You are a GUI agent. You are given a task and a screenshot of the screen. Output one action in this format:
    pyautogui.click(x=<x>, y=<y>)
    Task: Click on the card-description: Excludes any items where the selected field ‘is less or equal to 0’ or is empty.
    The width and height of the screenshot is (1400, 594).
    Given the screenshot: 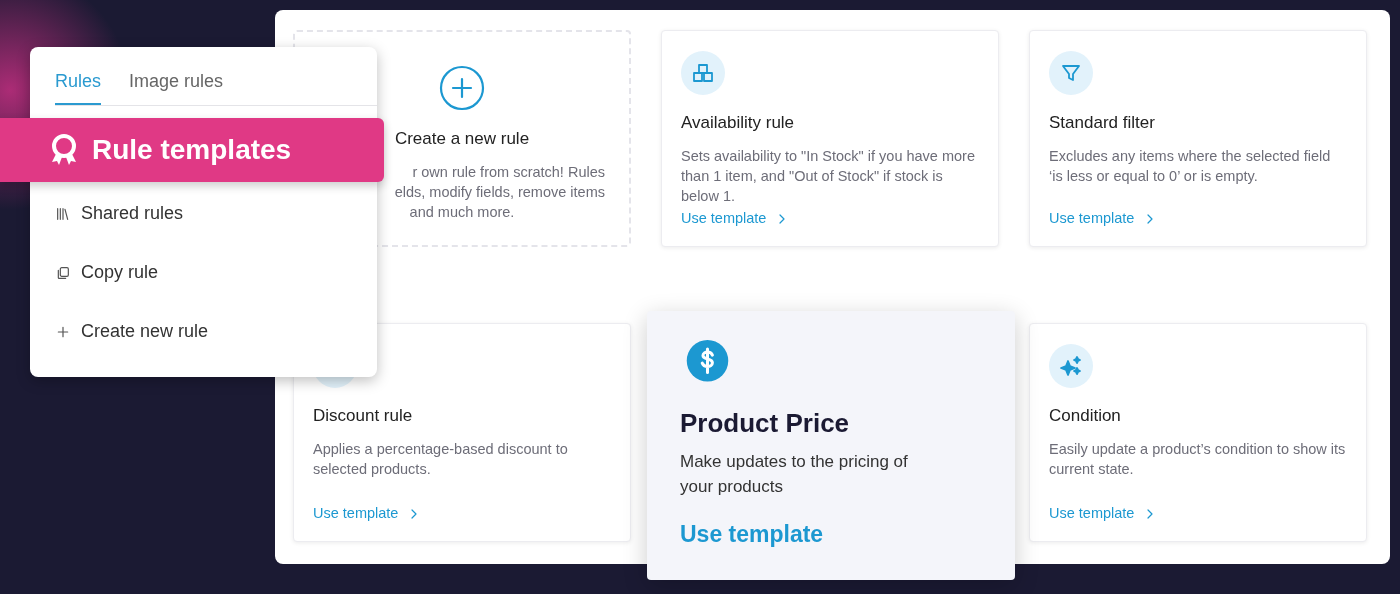 What is the action you would take?
    pyautogui.click(x=1190, y=166)
    